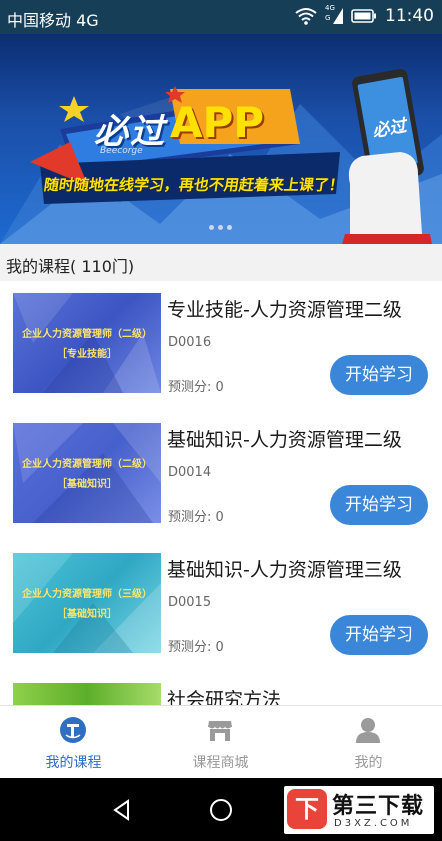  Describe the element at coordinates (284, 308) in the screenshot. I see `course-title: 专业技能-人力资源管理二级` at that location.